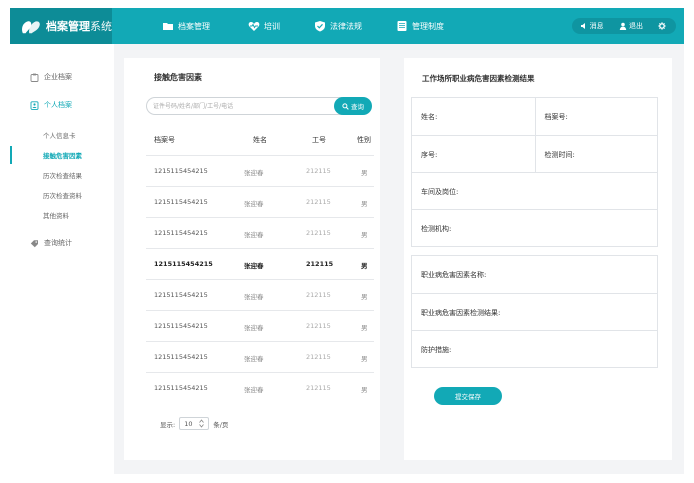  I want to click on shield-check-icon, so click(320, 26).